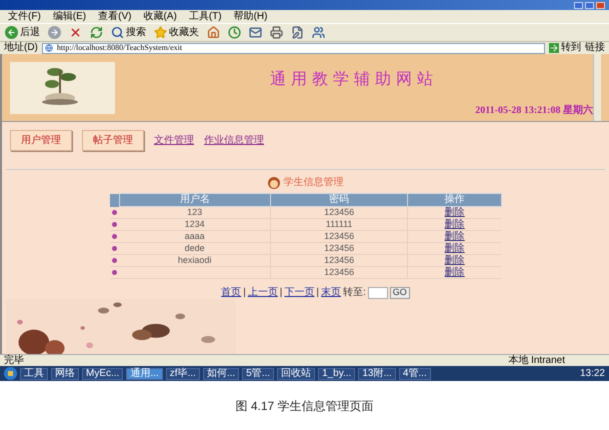 This screenshot has height=430, width=609. I want to click on minimize-button, so click(578, 5).